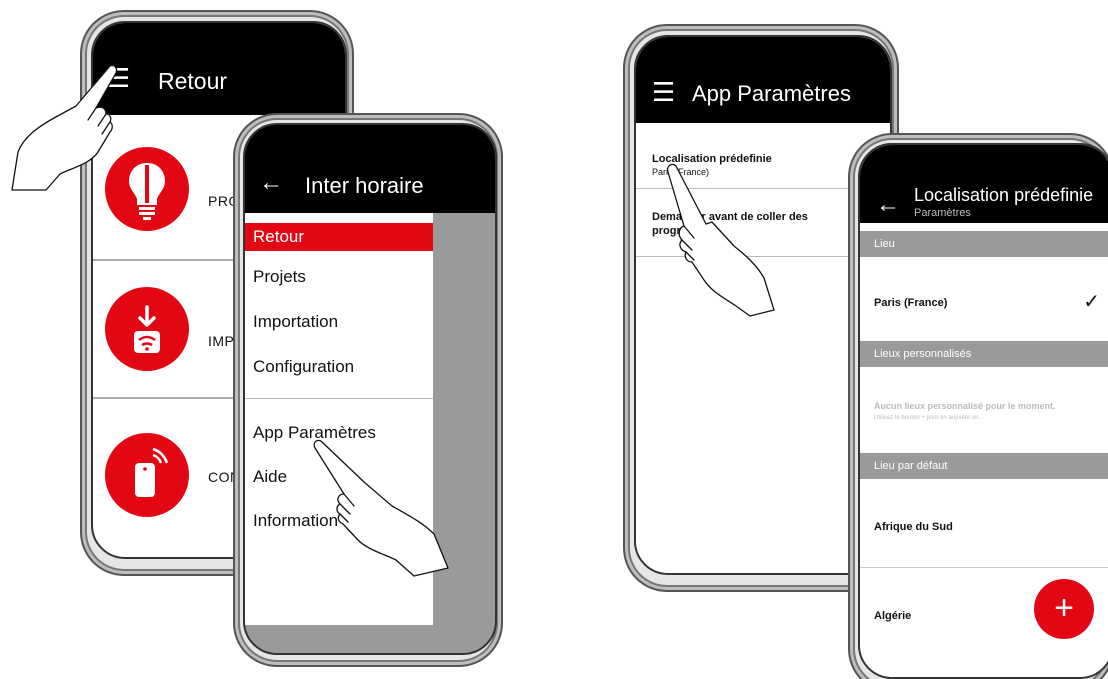 Image resolution: width=1108 pixels, height=679 pixels. I want to click on app-bar-title: App Paramètres, so click(771, 93).